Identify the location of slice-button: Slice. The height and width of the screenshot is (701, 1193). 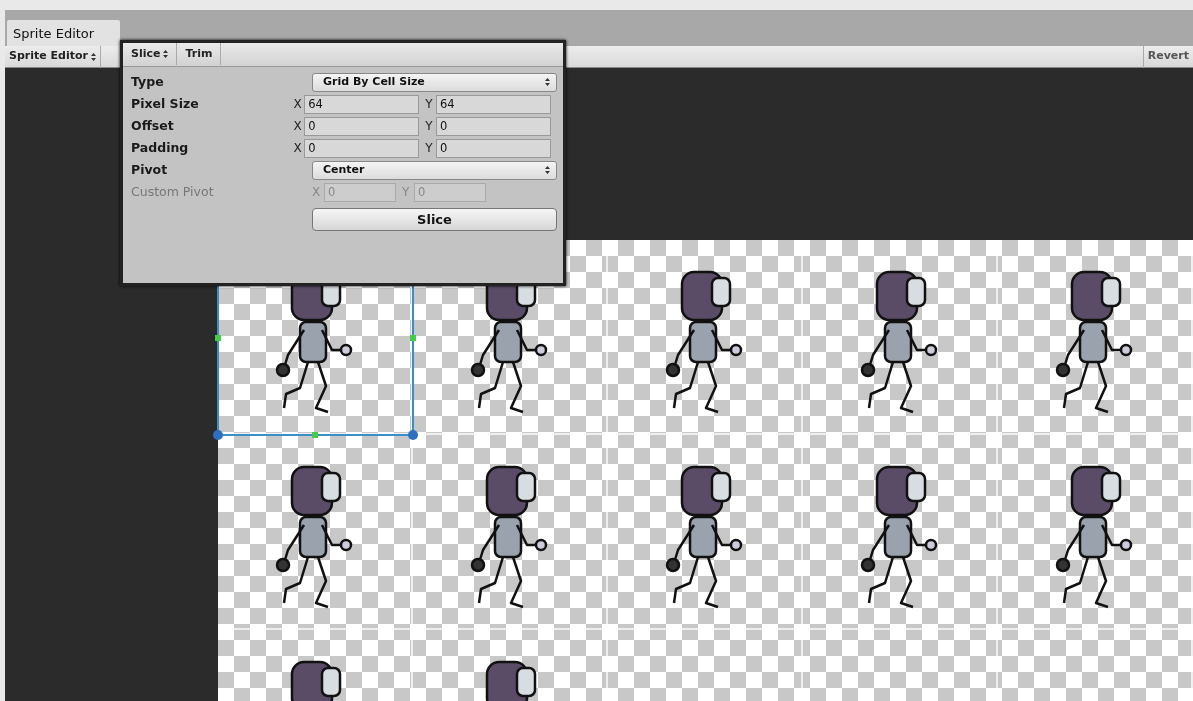
(434, 219).